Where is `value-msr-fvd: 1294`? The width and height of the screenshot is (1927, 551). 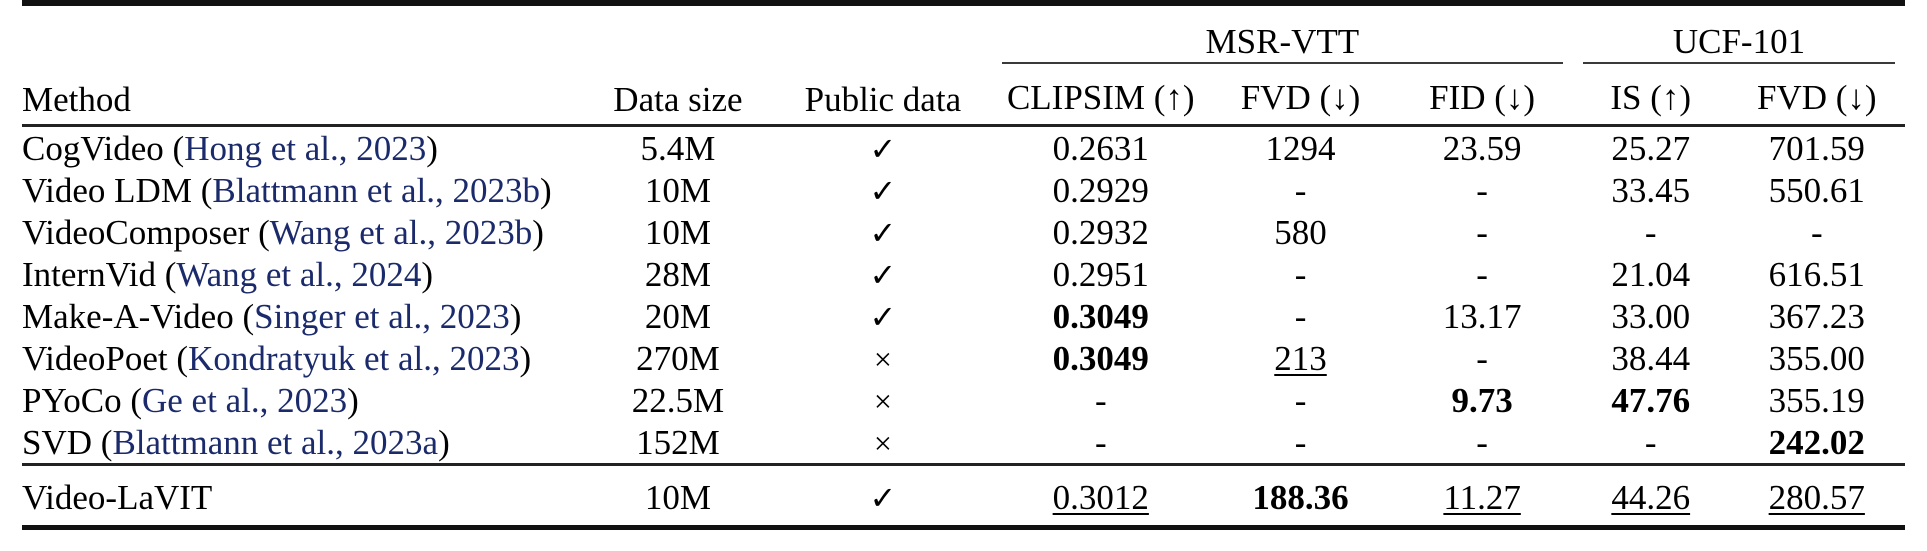
value-msr-fvd: 1294 is located at coordinates (1300, 148).